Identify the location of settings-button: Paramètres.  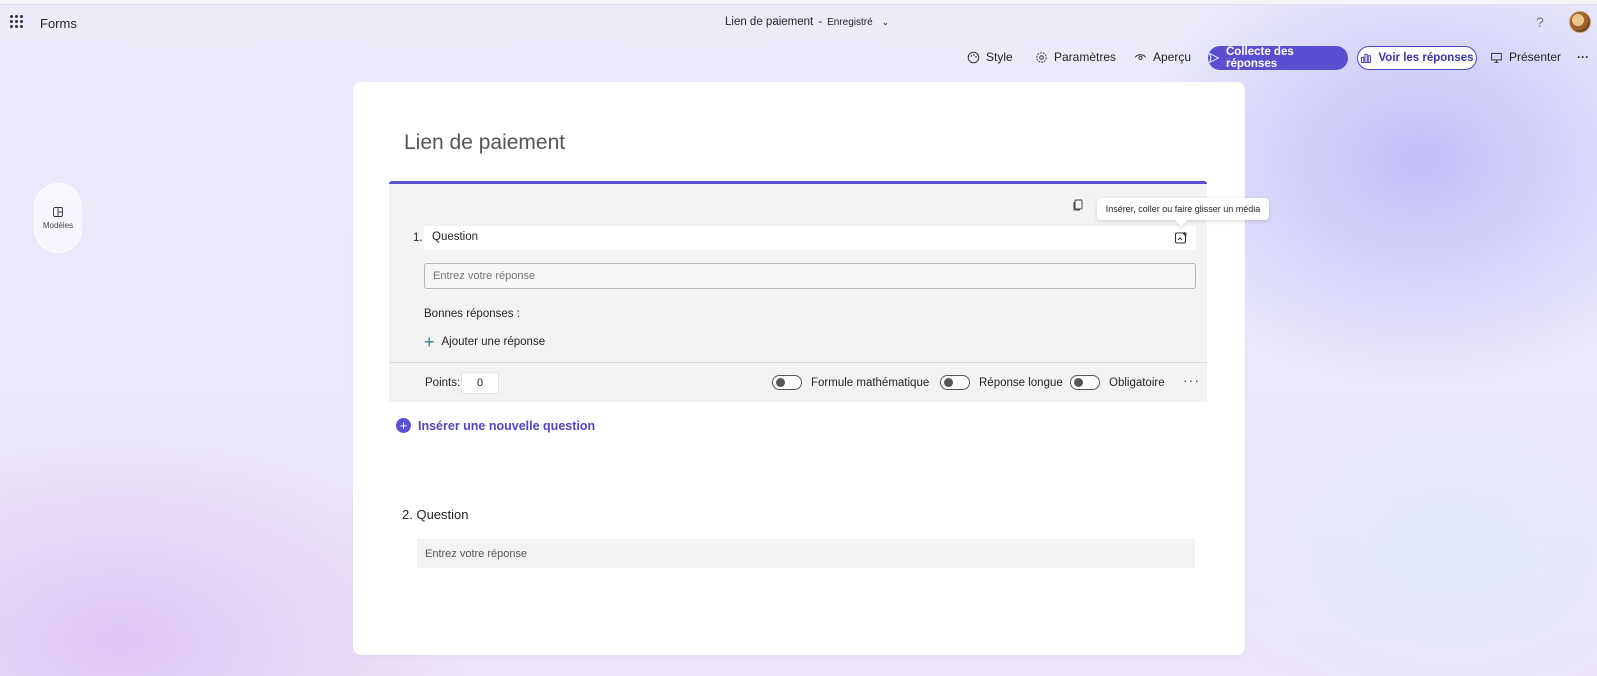
(1075, 57).